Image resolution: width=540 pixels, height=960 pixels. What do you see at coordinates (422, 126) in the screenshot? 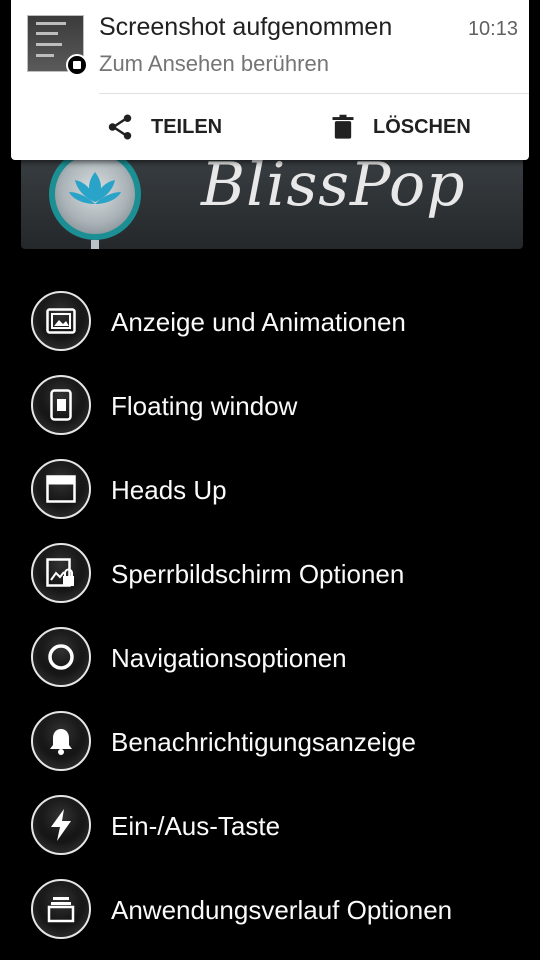
I see `delete-label: LÖSCHEN` at bounding box center [422, 126].